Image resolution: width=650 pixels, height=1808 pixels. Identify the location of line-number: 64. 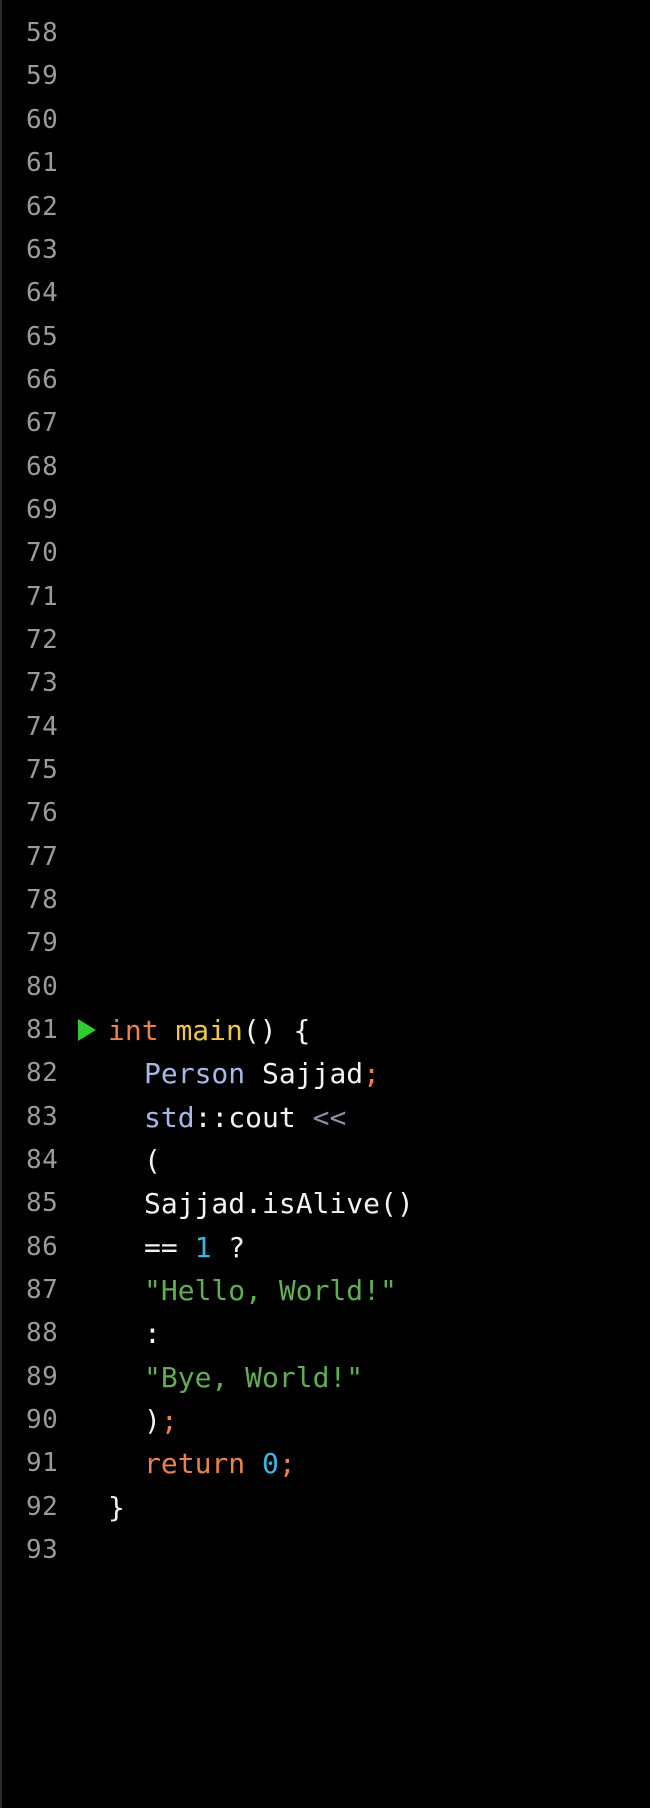
(42, 293).